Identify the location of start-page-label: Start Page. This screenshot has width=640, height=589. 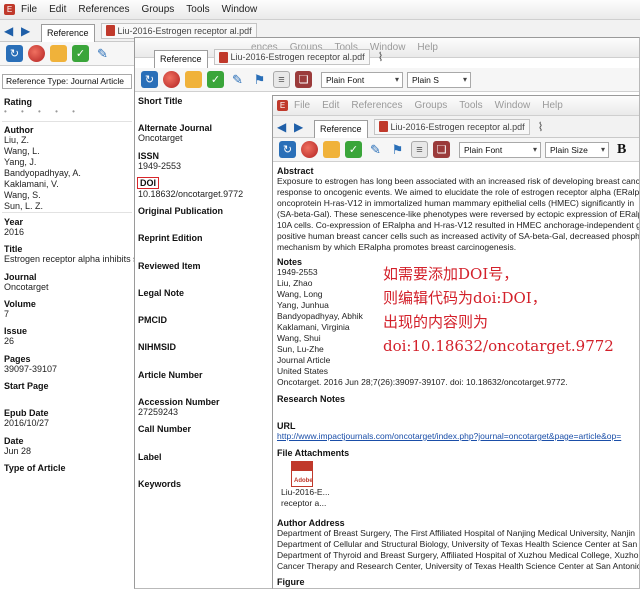
(26, 386).